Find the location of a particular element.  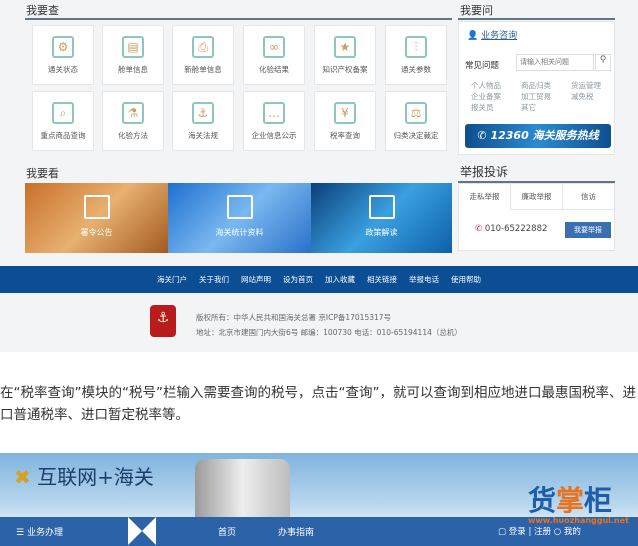

panel-statistics: 海关统计资料 is located at coordinates (239, 218).